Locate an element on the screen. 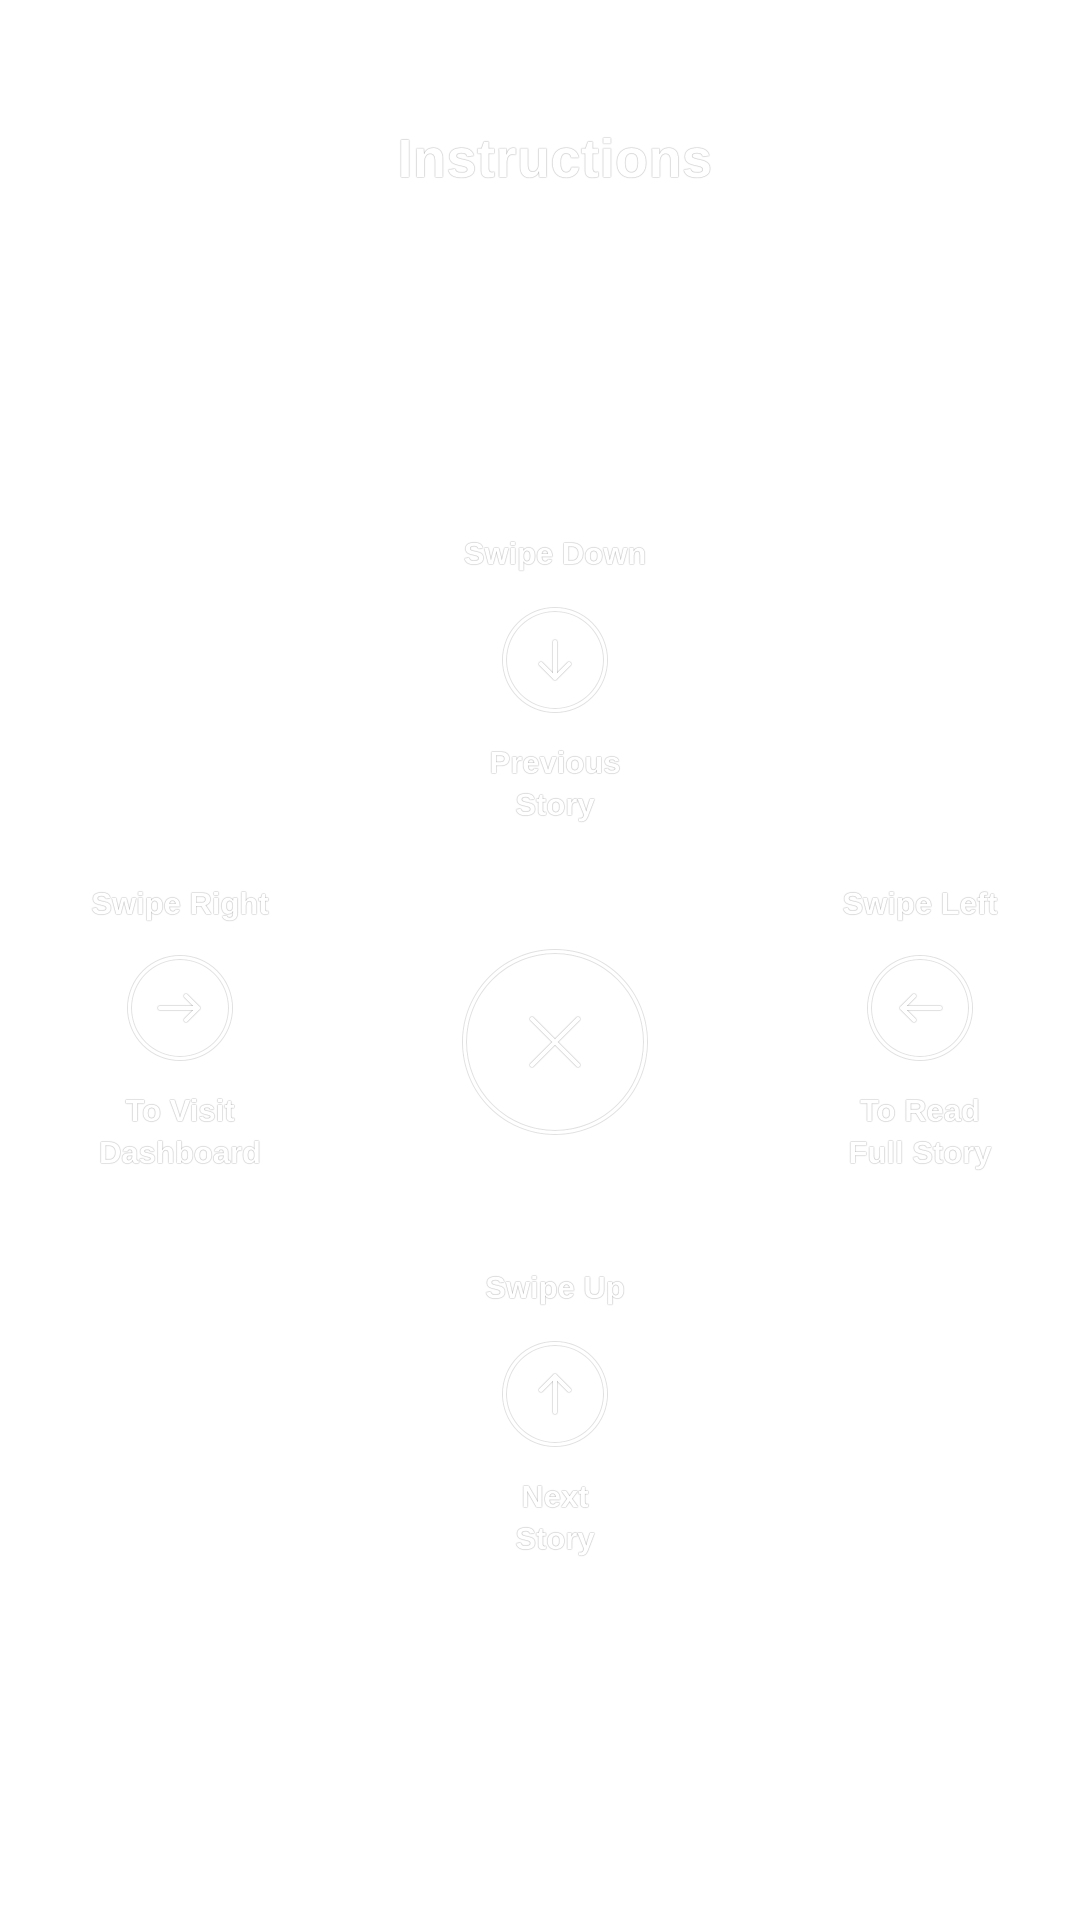 This screenshot has width=1080, height=1920. caption-line: Full Story is located at coordinates (920, 1152).